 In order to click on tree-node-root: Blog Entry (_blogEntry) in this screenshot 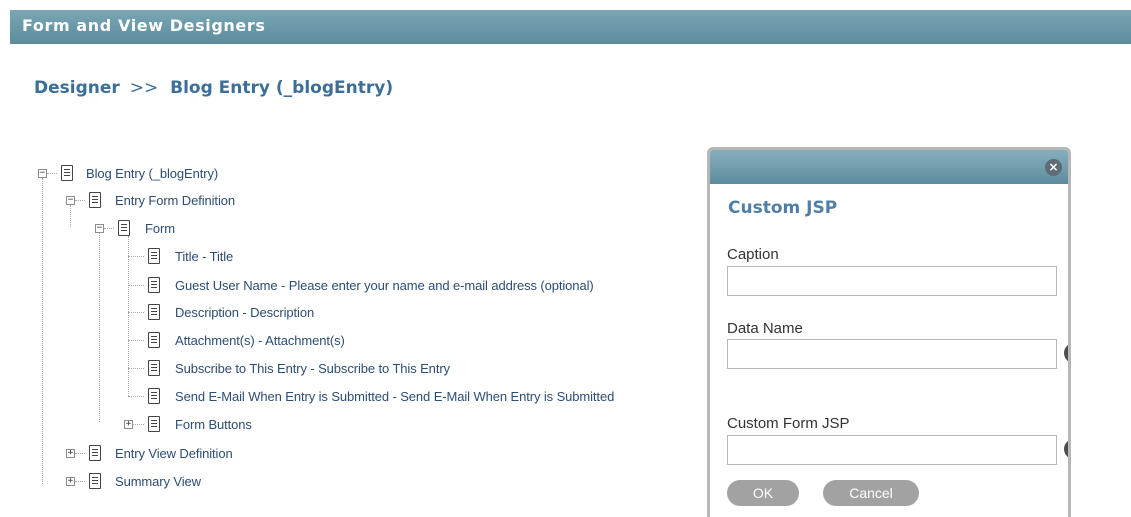, I will do `click(152, 173)`.